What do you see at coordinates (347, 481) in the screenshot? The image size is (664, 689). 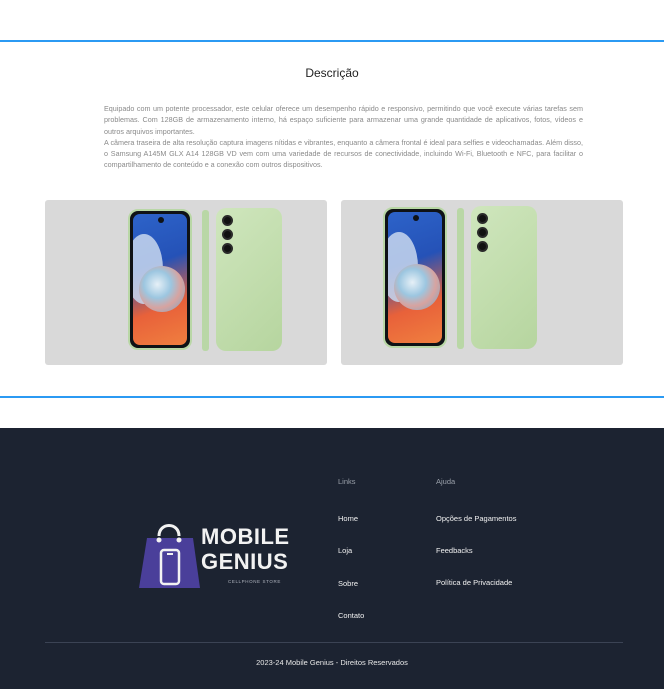 I see `footer-links-heading: Links` at bounding box center [347, 481].